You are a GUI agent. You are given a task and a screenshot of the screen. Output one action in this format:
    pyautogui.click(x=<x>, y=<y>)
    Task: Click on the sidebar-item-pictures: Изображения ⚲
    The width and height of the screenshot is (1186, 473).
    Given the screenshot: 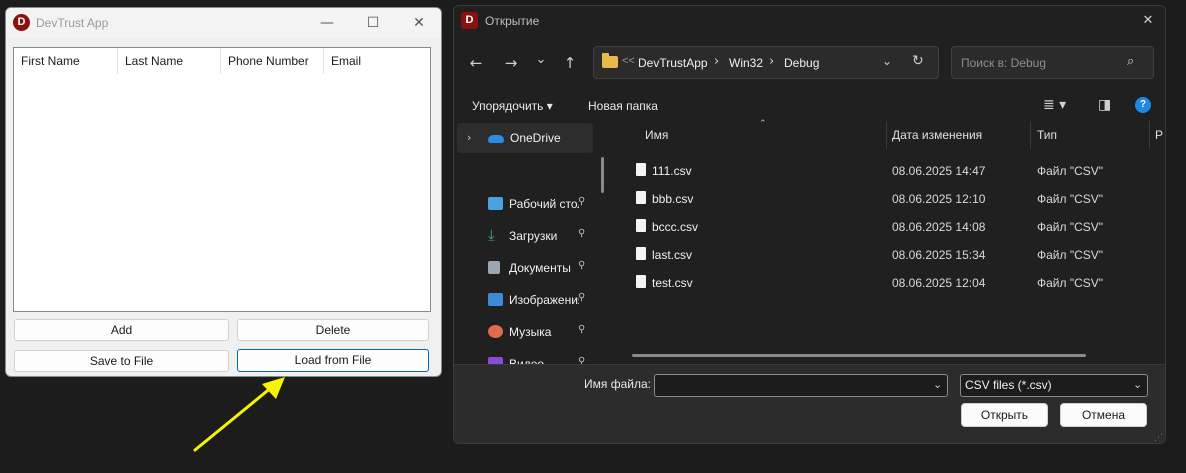 What is the action you would take?
    pyautogui.click(x=524, y=300)
    